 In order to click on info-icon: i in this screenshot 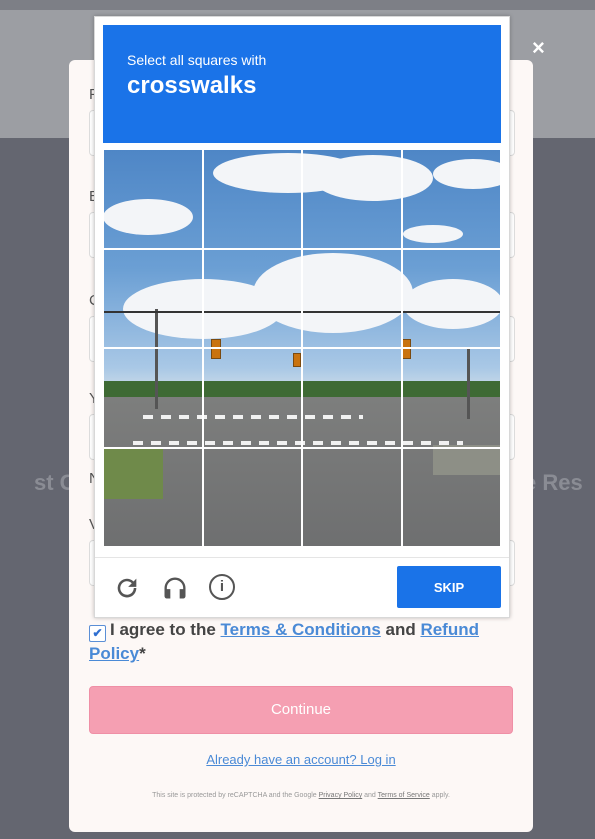, I will do `click(222, 587)`.